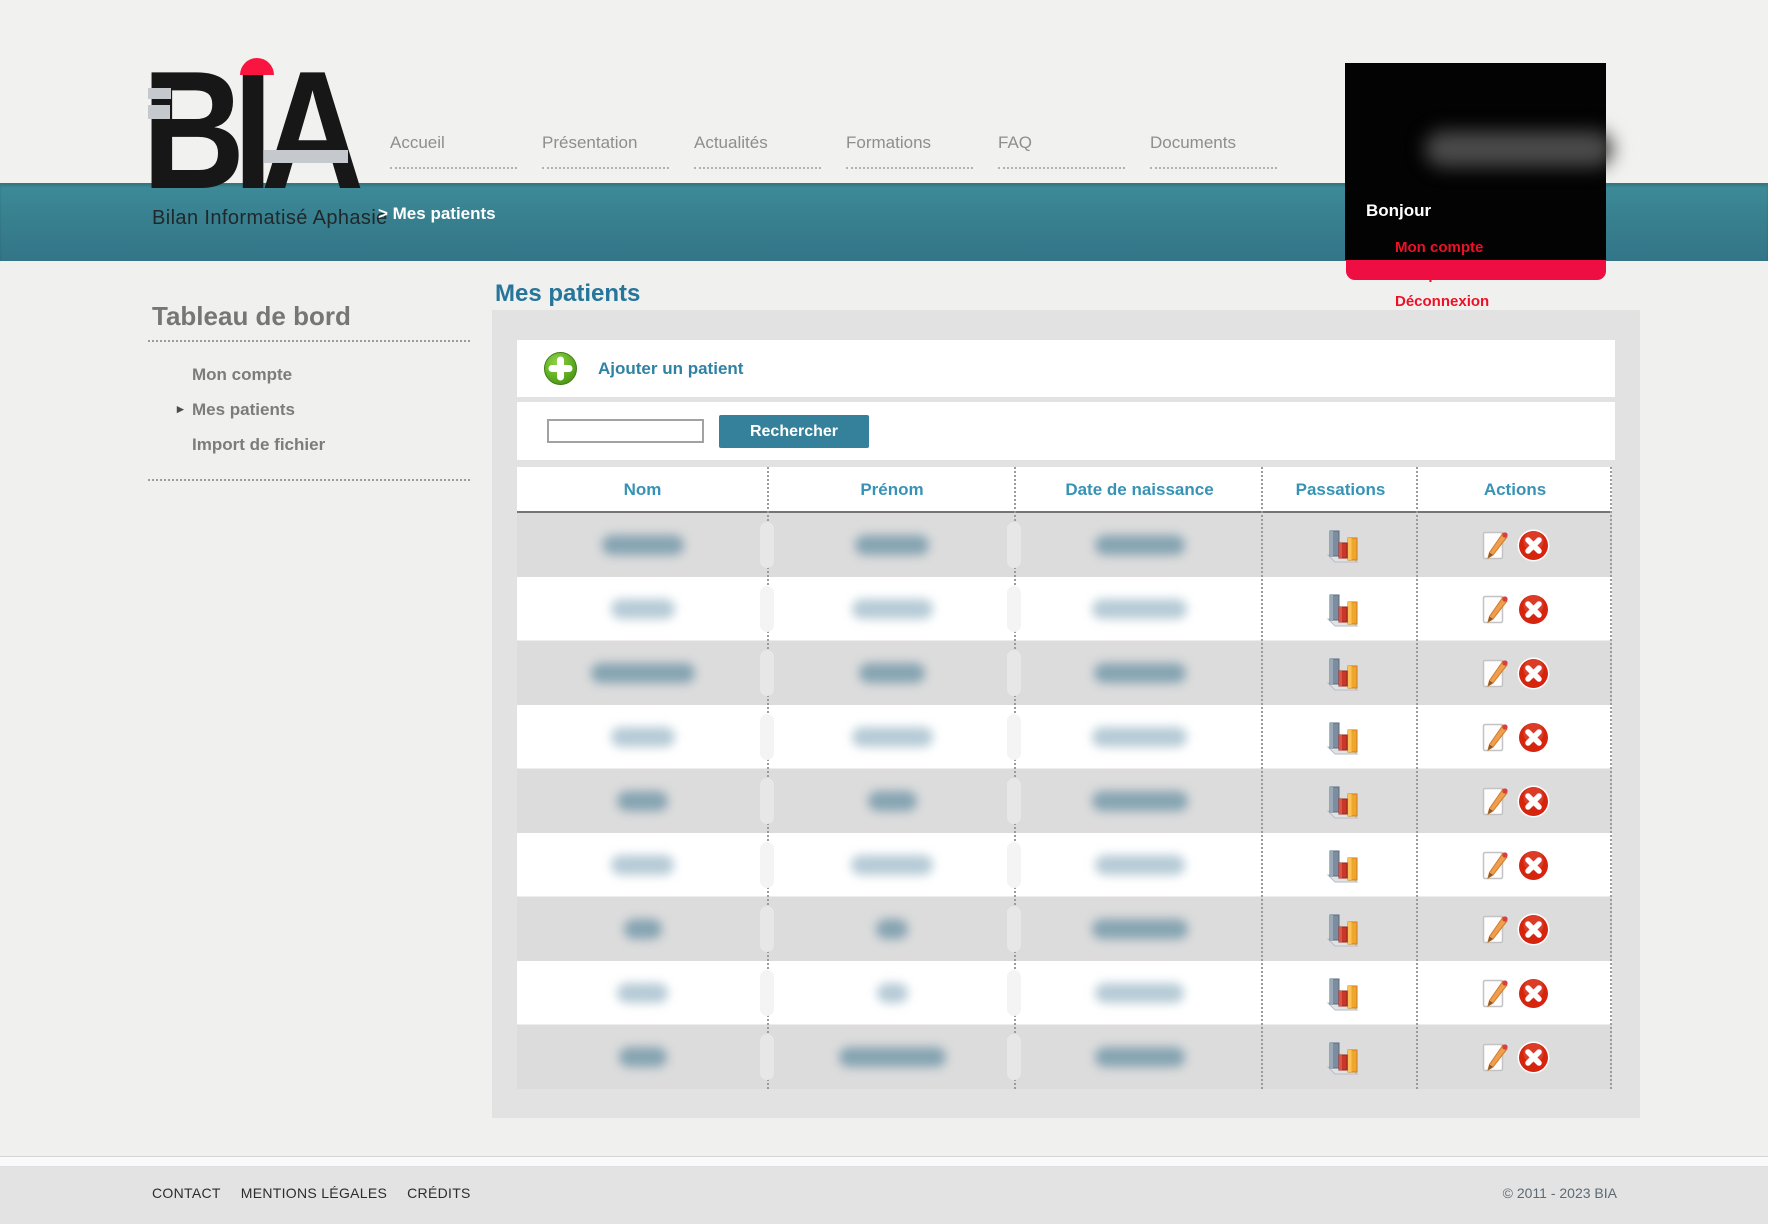 The image size is (1768, 1224). I want to click on nav-item: Actualités, so click(757, 151).